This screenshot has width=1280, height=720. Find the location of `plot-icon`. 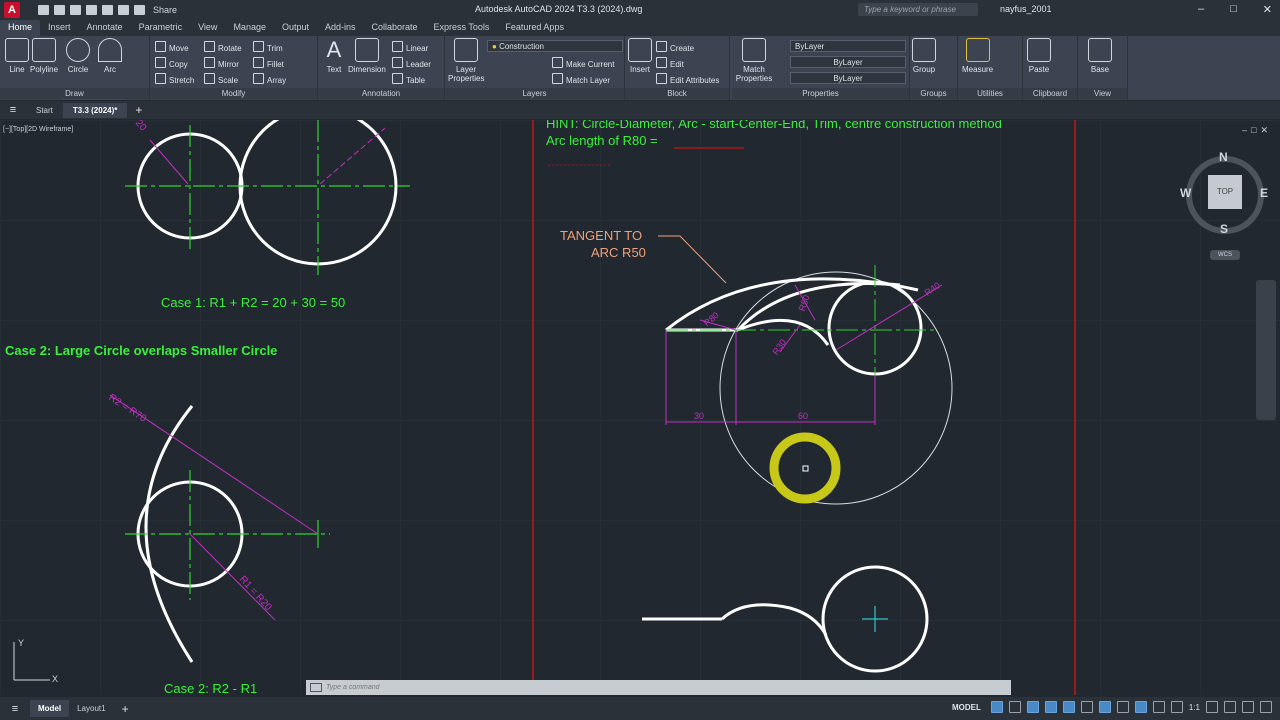

plot-icon is located at coordinates (107, 10).